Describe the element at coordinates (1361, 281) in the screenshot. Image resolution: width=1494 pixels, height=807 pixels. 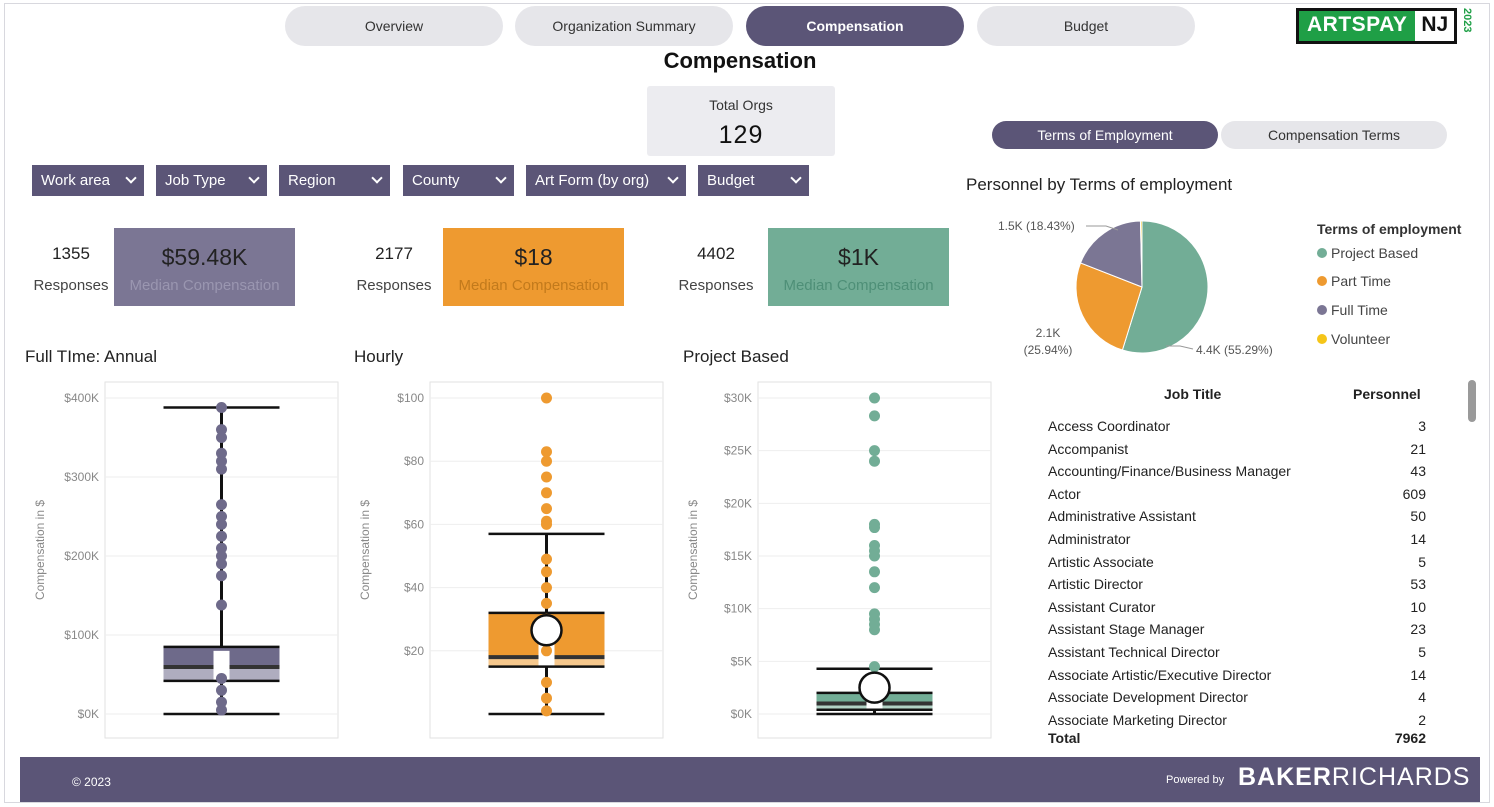
I see `legend-label: Part Time` at that location.